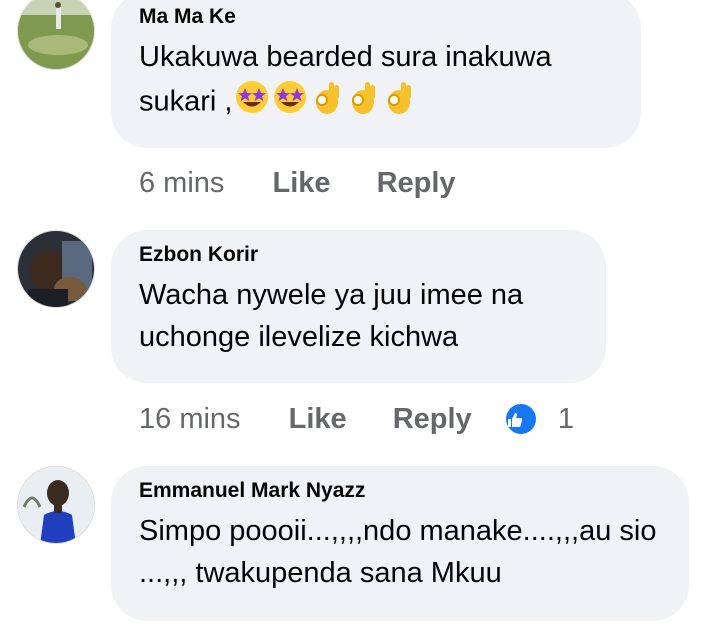 The image size is (719, 633). What do you see at coordinates (376, 17) in the screenshot?
I see `comment-author: Ma Ma Ke` at bounding box center [376, 17].